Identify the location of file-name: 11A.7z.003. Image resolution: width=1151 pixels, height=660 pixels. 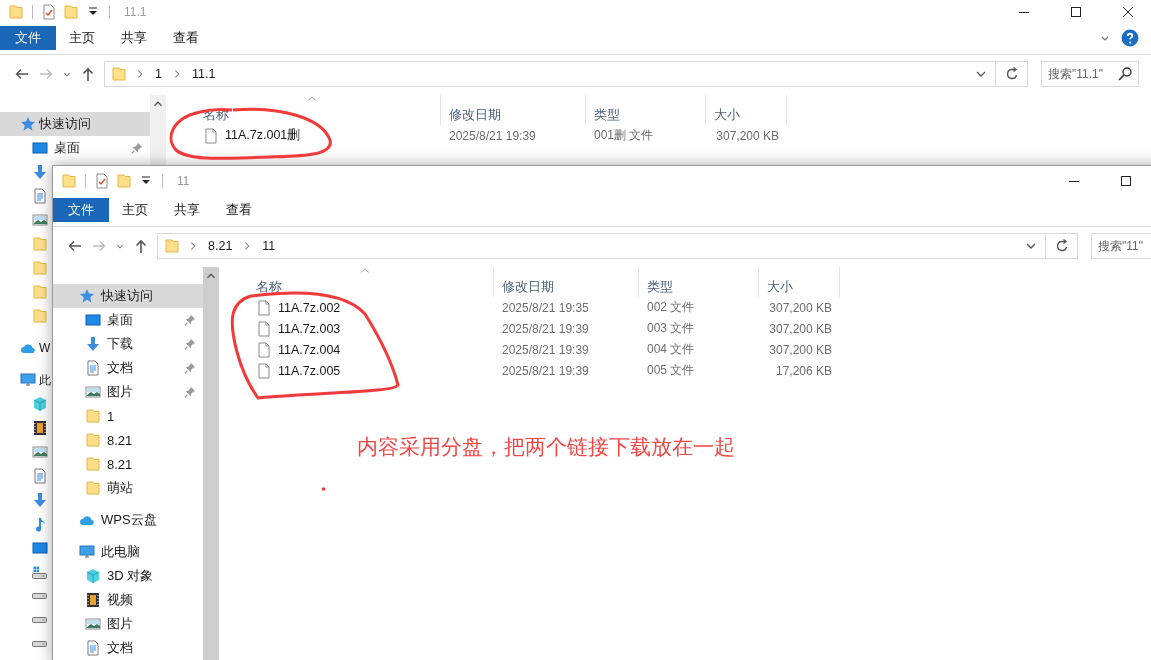
(309, 328).